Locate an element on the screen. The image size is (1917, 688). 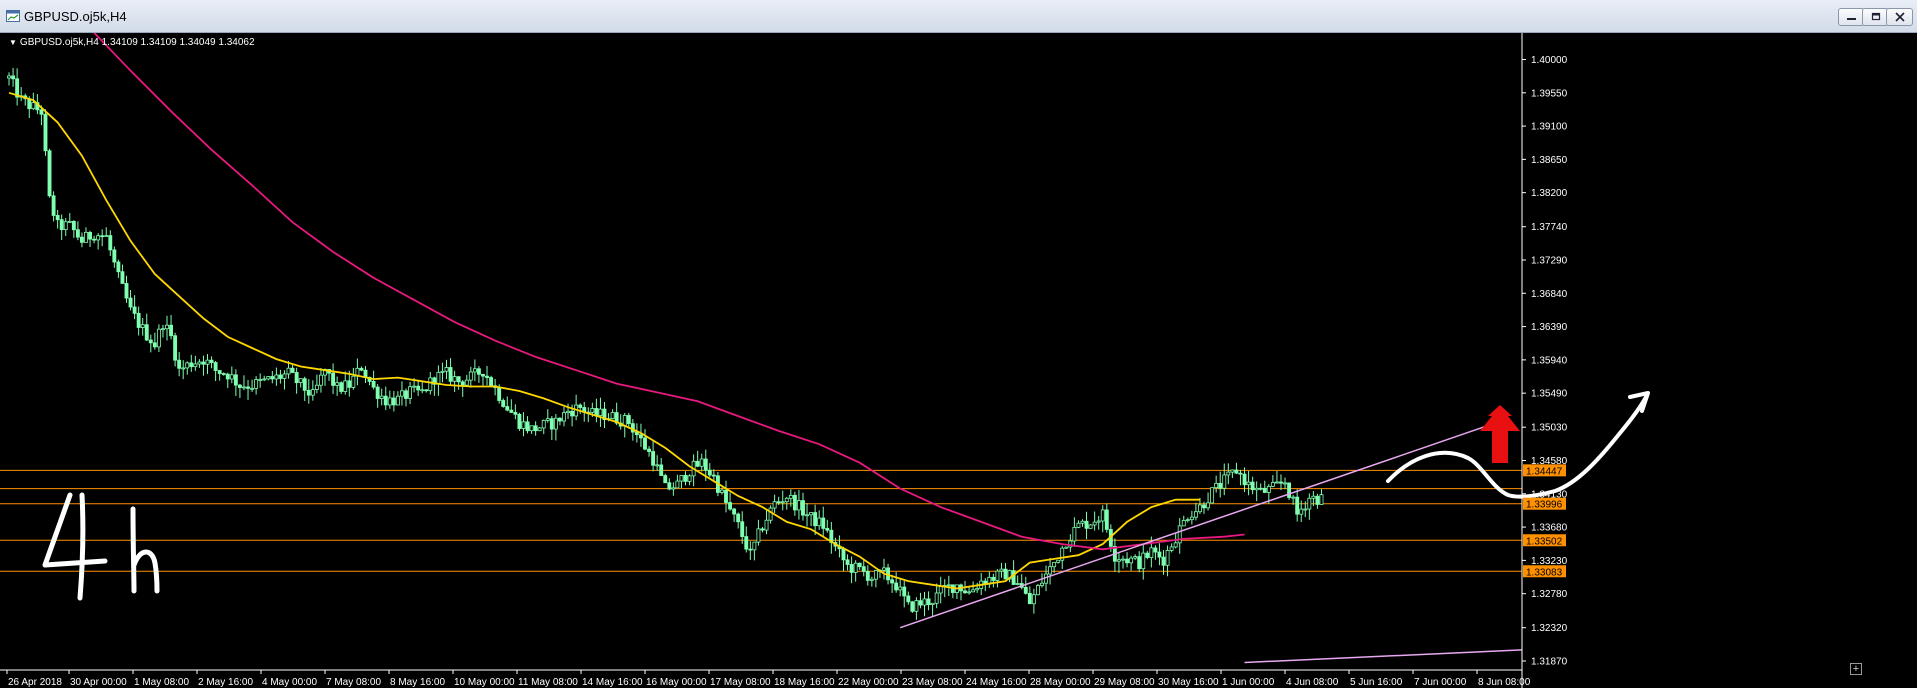
dropdown-triangle-icon: ▼ is located at coordinates (13, 42).